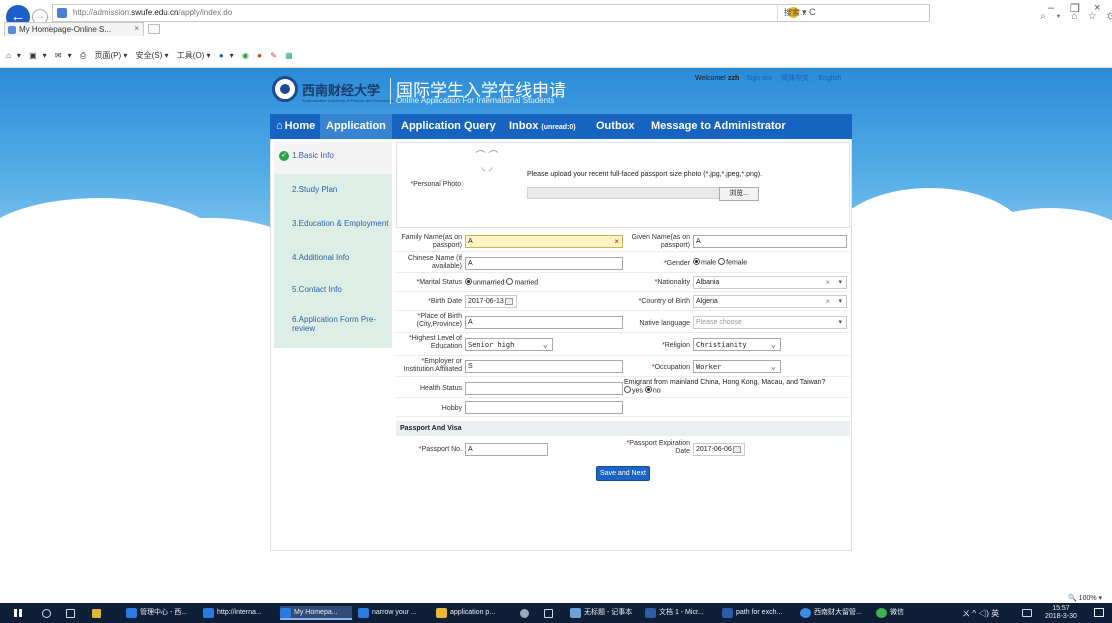 The width and height of the screenshot is (1112, 623). What do you see at coordinates (506, 449) in the screenshot?
I see `passport-no-input: A` at bounding box center [506, 449].